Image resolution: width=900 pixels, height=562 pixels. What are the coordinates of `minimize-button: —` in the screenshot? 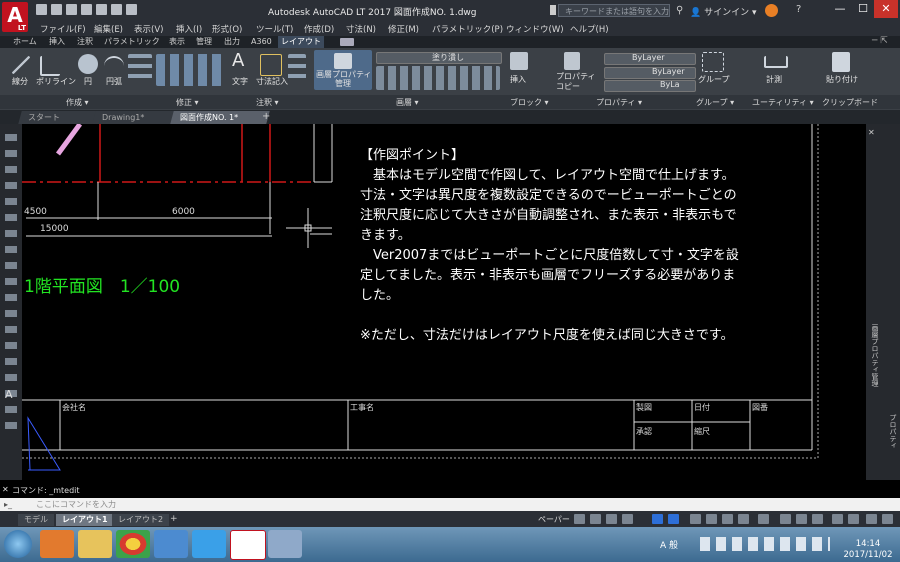 It's located at (840, 9).